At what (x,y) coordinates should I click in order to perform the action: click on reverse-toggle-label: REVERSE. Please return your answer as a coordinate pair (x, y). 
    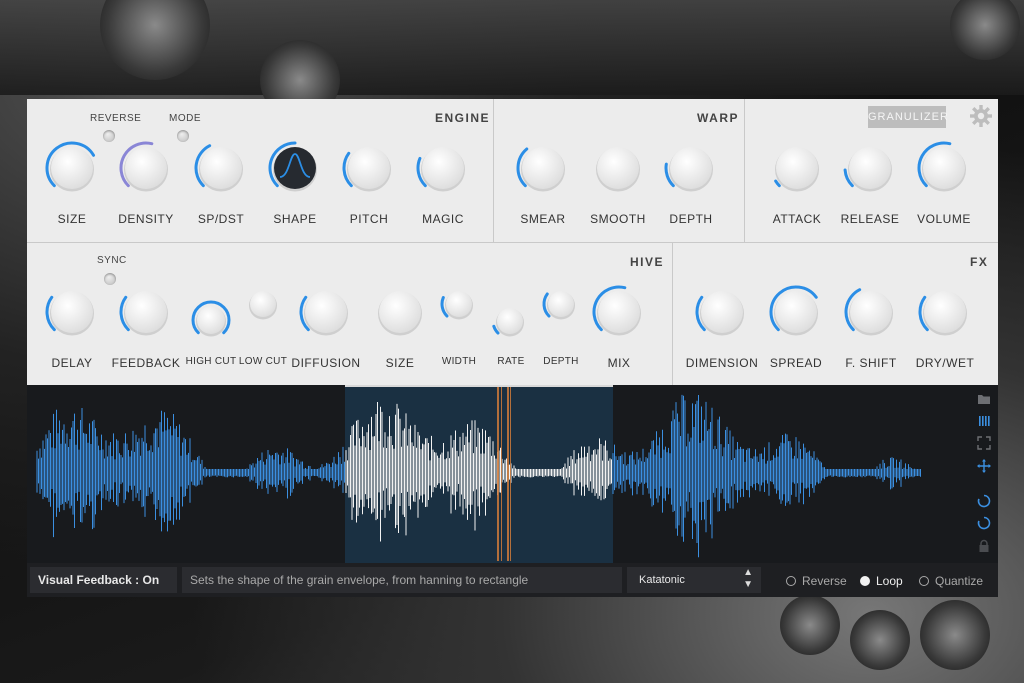
    Looking at the image, I should click on (116, 118).